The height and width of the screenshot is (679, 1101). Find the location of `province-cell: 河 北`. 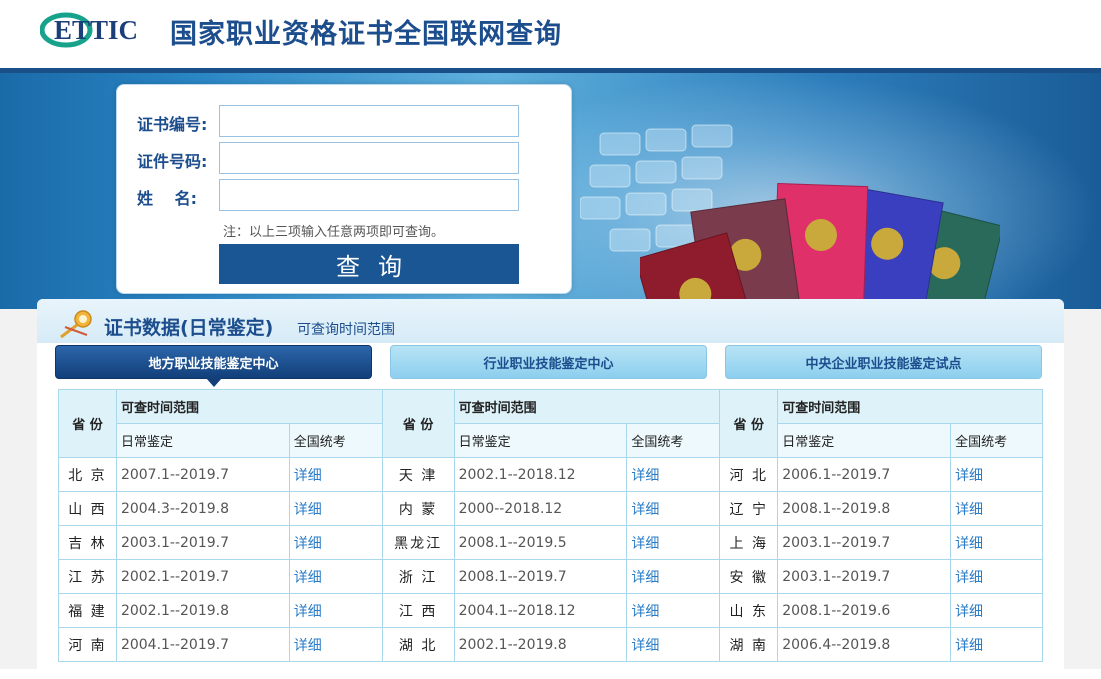

province-cell: 河 北 is located at coordinates (749, 474).